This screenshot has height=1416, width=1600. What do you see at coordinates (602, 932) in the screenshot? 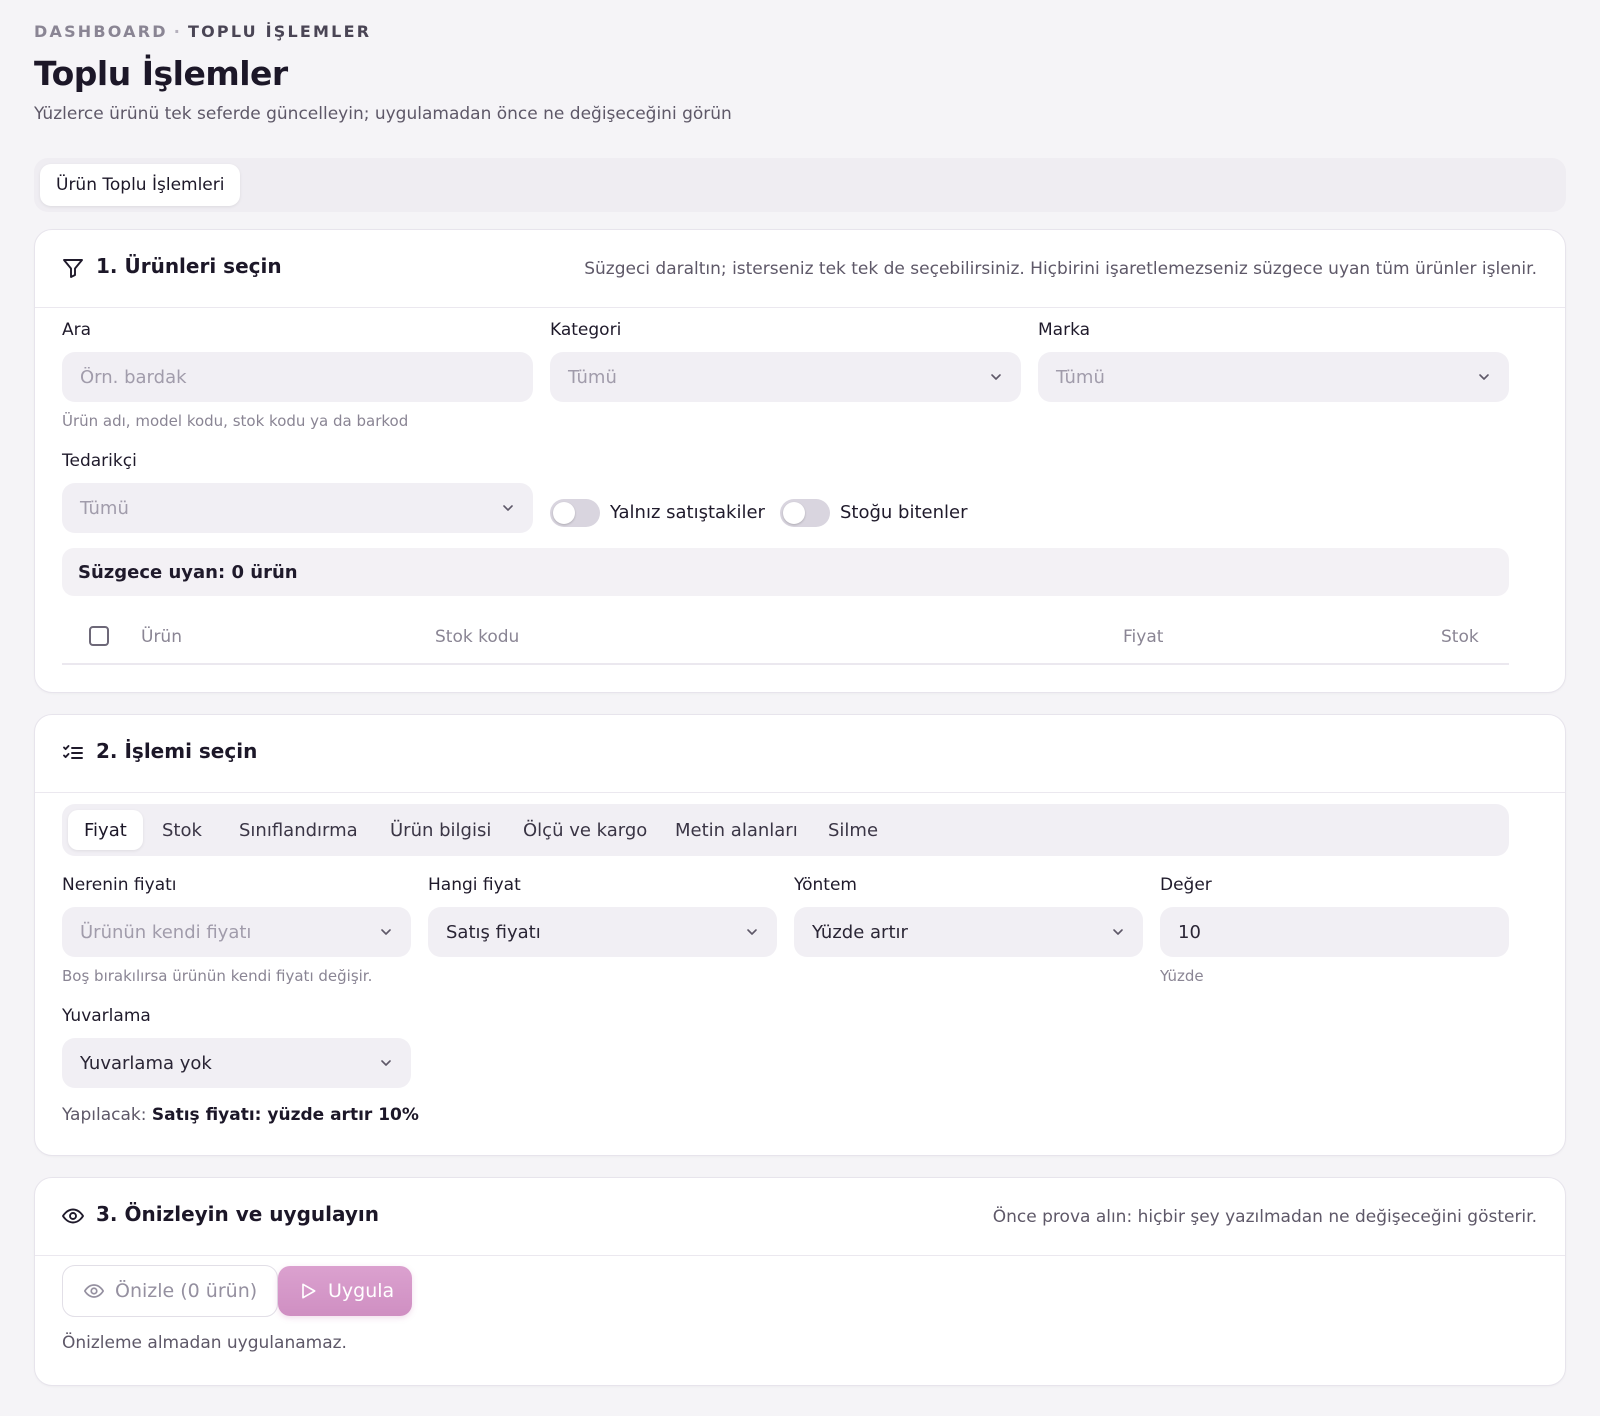
I see `which-price-select: Satış fiyatı` at bounding box center [602, 932].